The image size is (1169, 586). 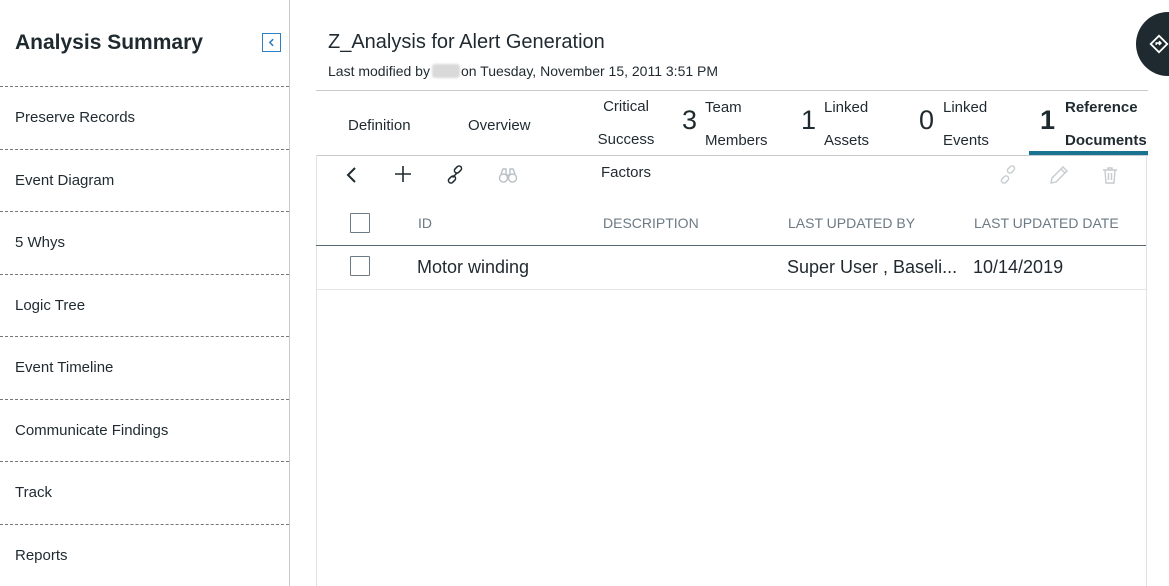 I want to click on tab-label-line2: Events, so click(x=966, y=140).